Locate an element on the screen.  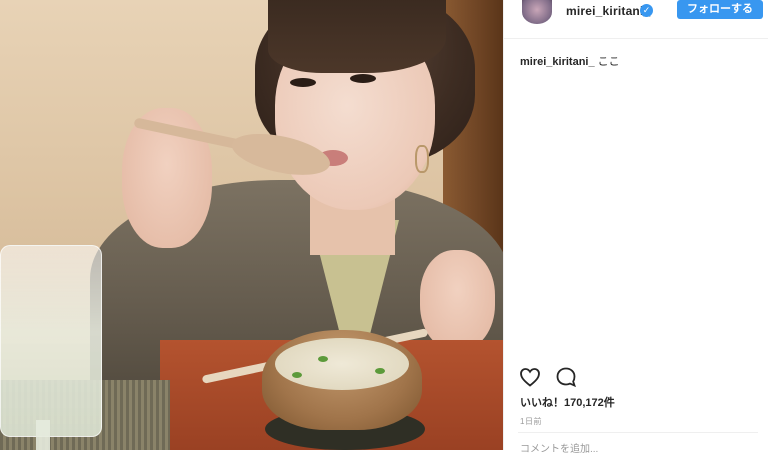
avatar is located at coordinates (537, 12).